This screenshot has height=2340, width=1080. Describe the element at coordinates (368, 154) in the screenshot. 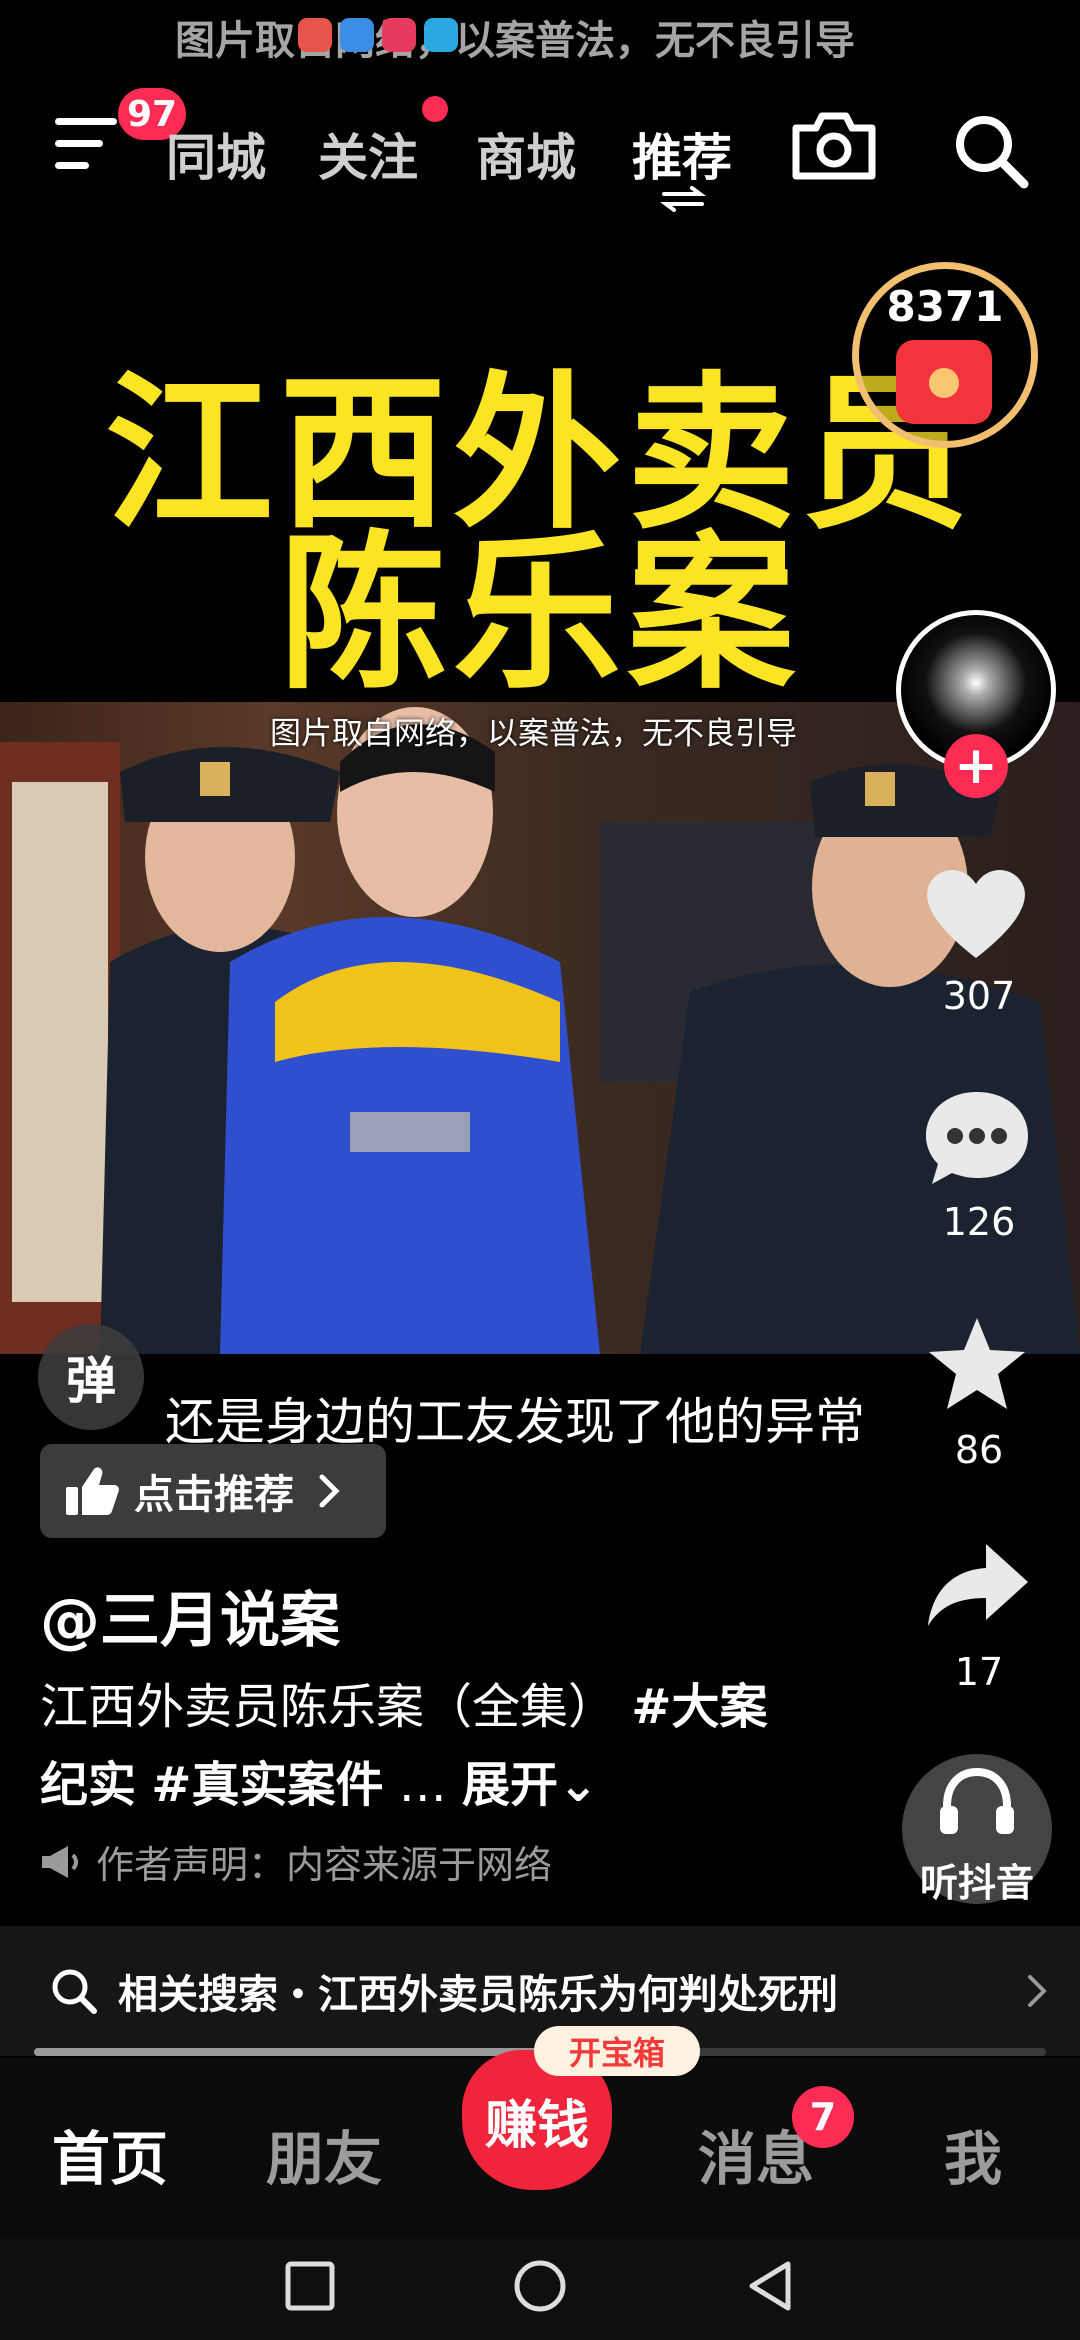

I see `tab-following: 关注` at that location.